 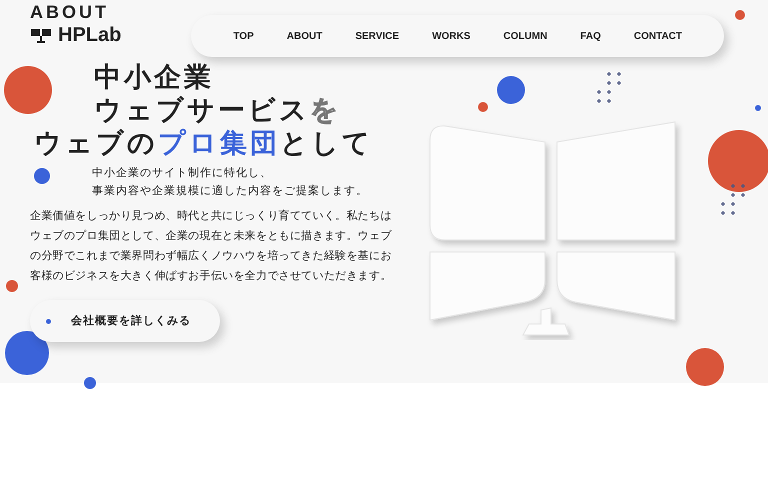 I want to click on section-heading: ABOUT, so click(x=70, y=12).